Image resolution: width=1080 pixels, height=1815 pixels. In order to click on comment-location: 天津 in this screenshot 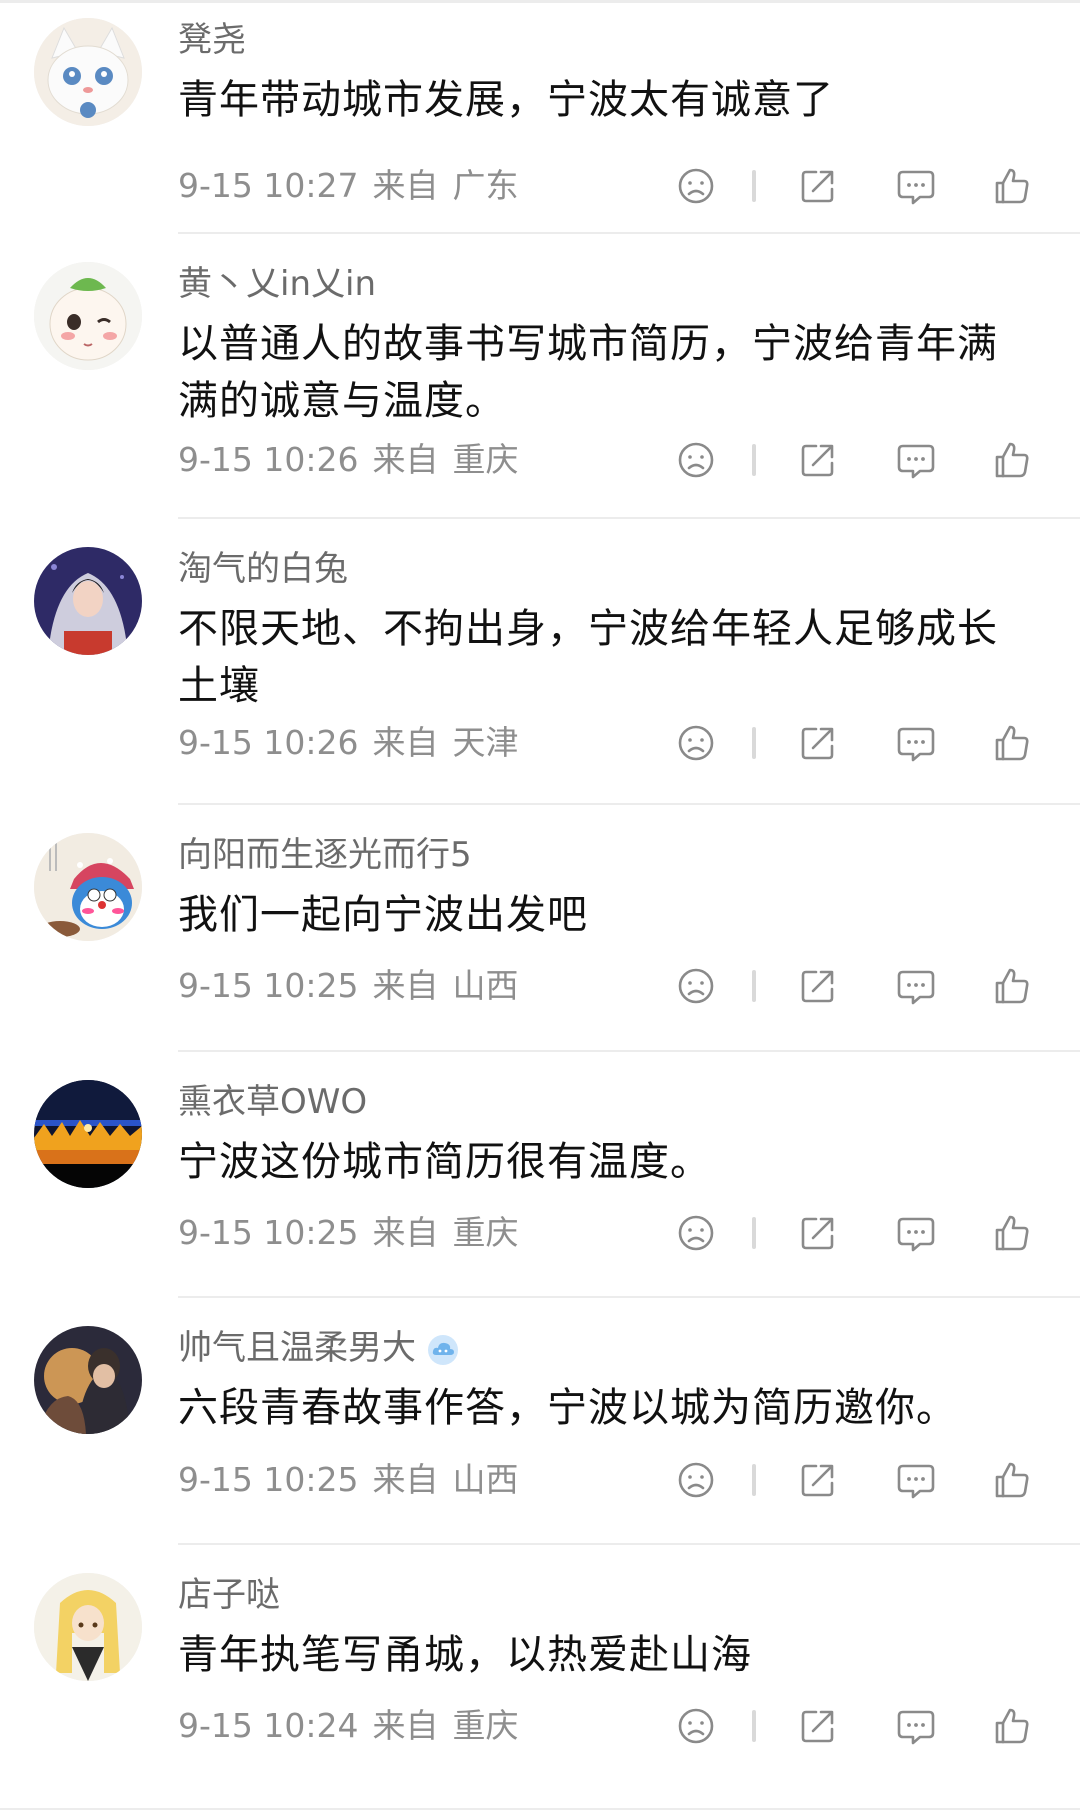, I will do `click(485, 742)`.